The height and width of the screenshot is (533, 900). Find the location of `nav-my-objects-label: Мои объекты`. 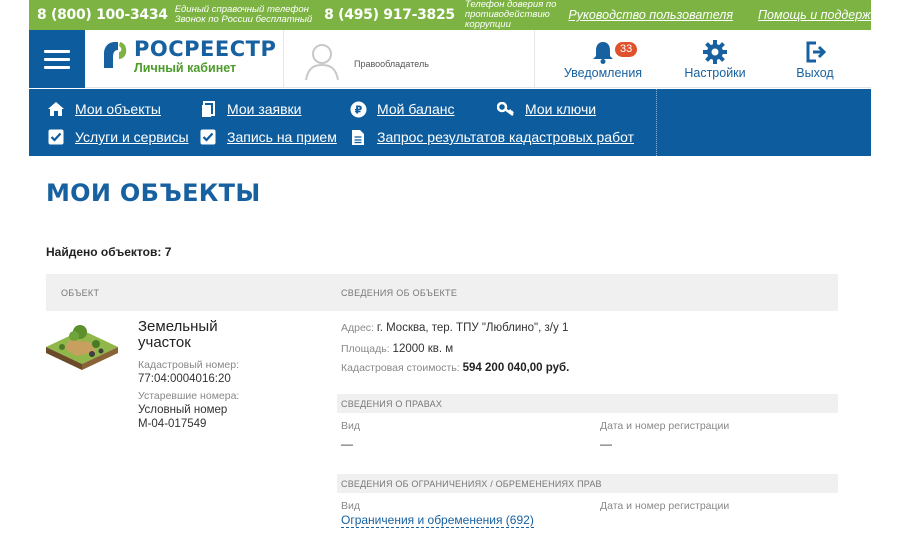

nav-my-objects-label: Мои объекты is located at coordinates (118, 109).